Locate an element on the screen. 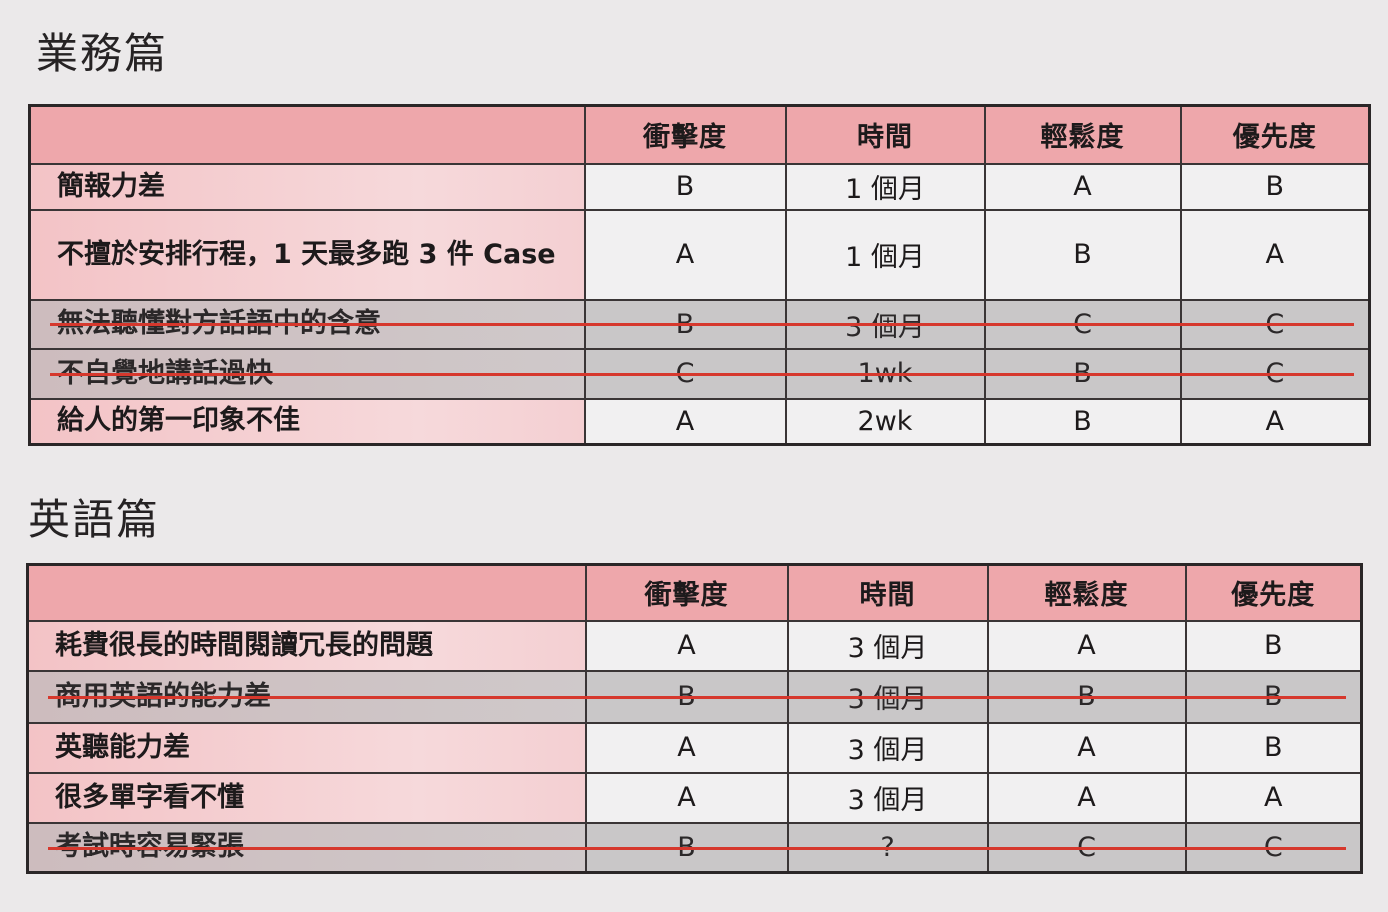 The width and height of the screenshot is (1388, 912). table-row-struck: 商用英語的能力差 B 3 個月 B B is located at coordinates (694, 696).